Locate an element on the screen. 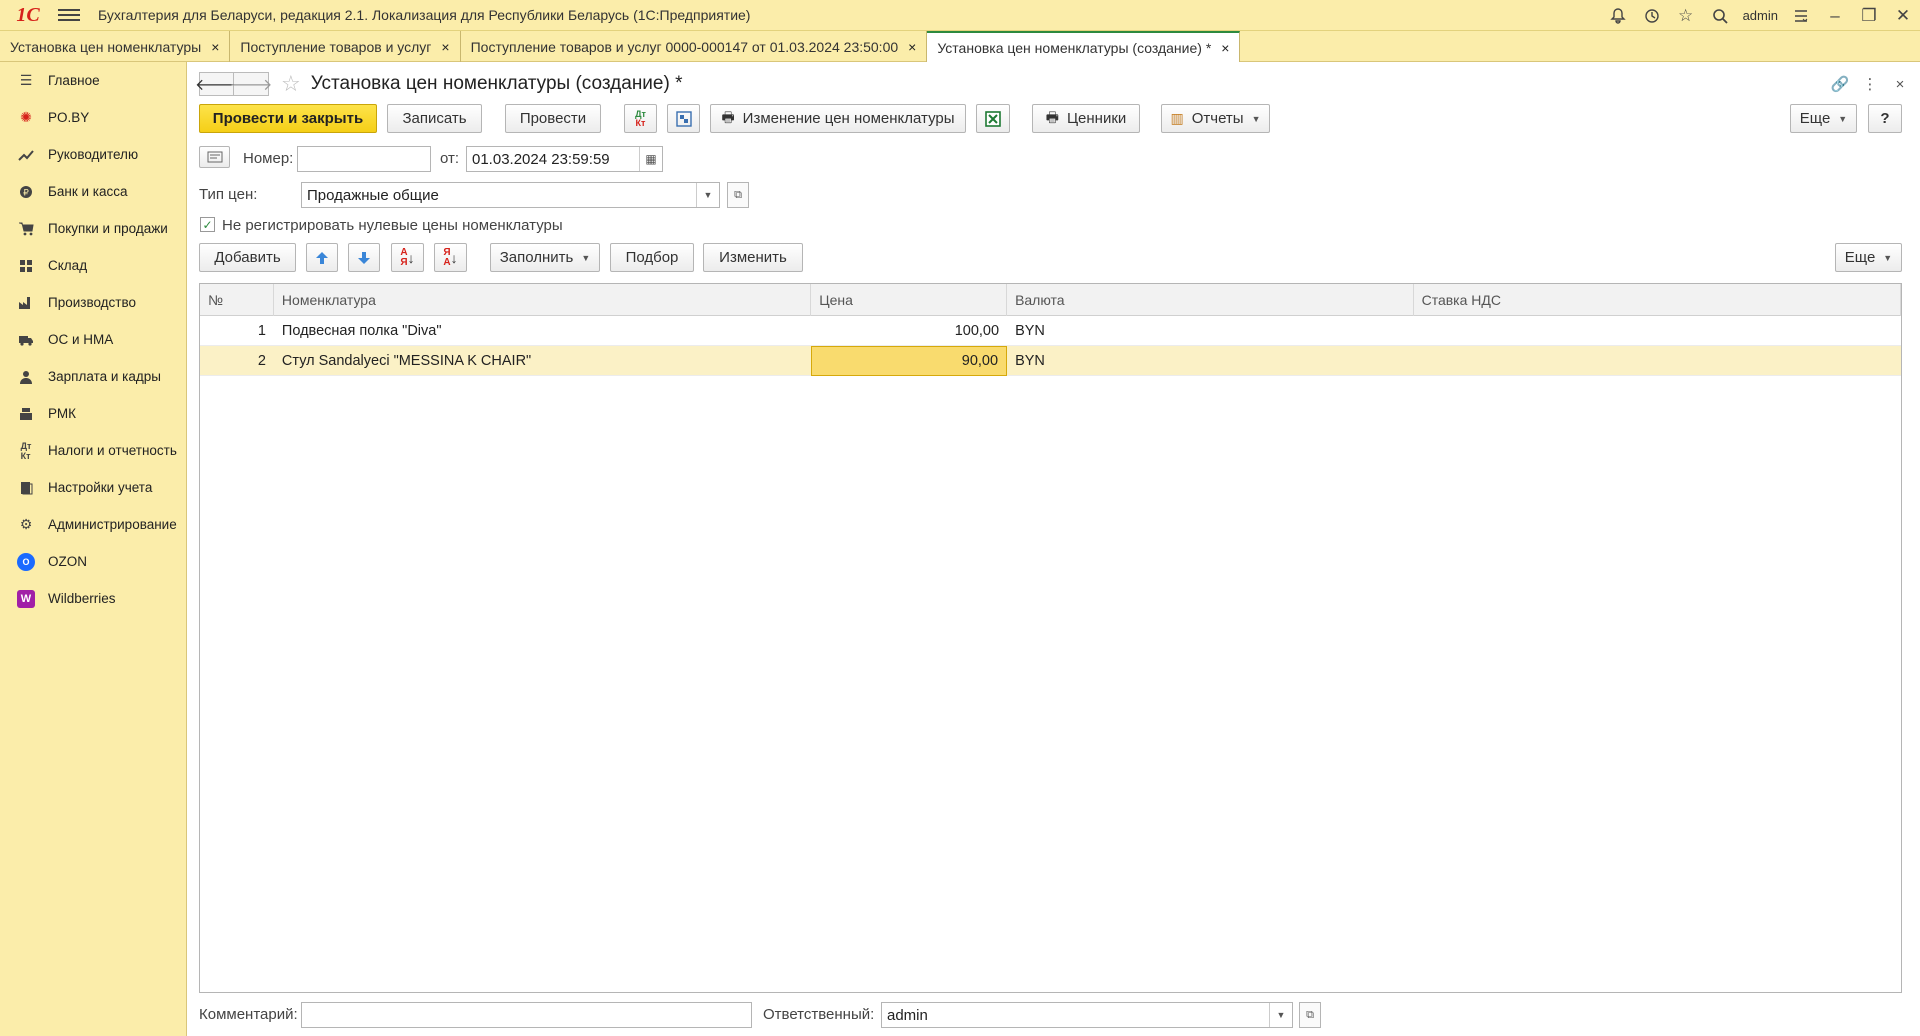  close-window-icon: ✕ is located at coordinates (1903, 15).